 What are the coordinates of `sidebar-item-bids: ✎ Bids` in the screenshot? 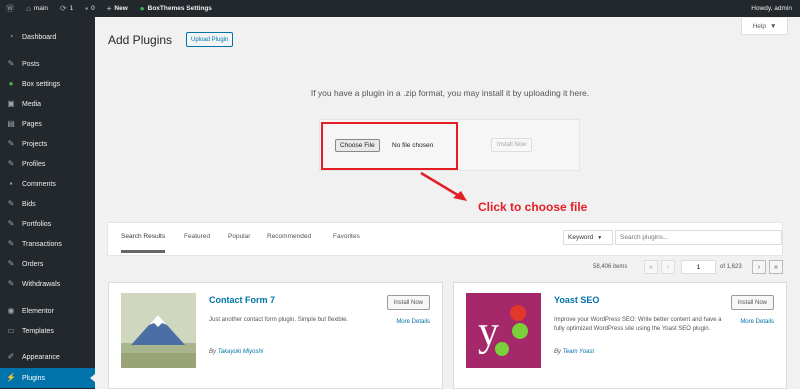 It's located at (47, 204).